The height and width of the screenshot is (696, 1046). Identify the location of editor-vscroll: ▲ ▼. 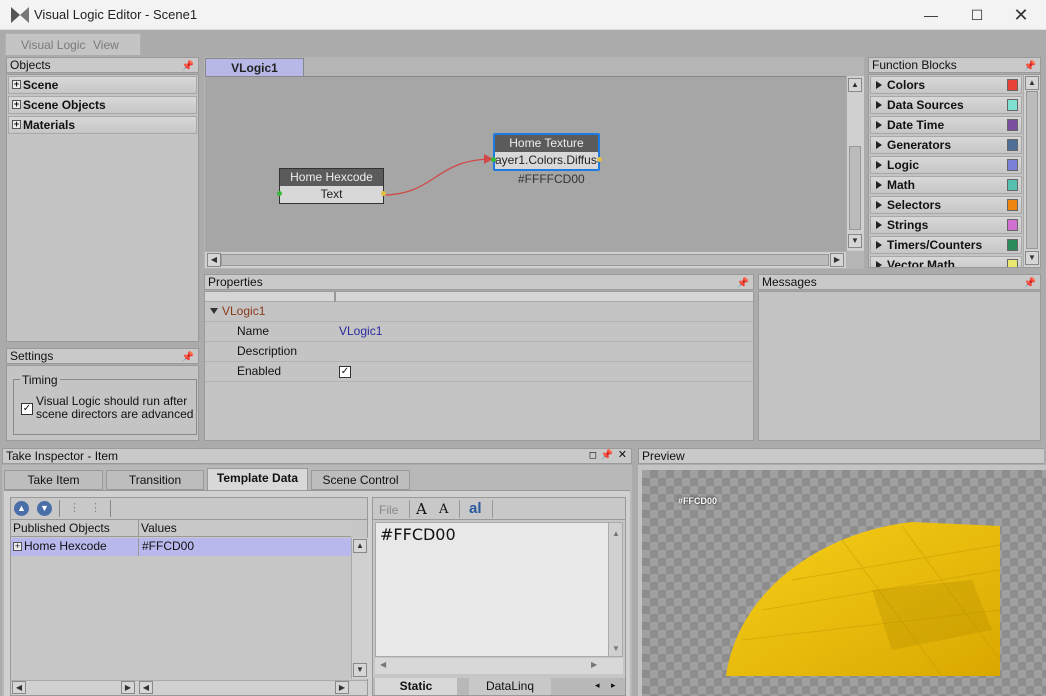
(615, 589).